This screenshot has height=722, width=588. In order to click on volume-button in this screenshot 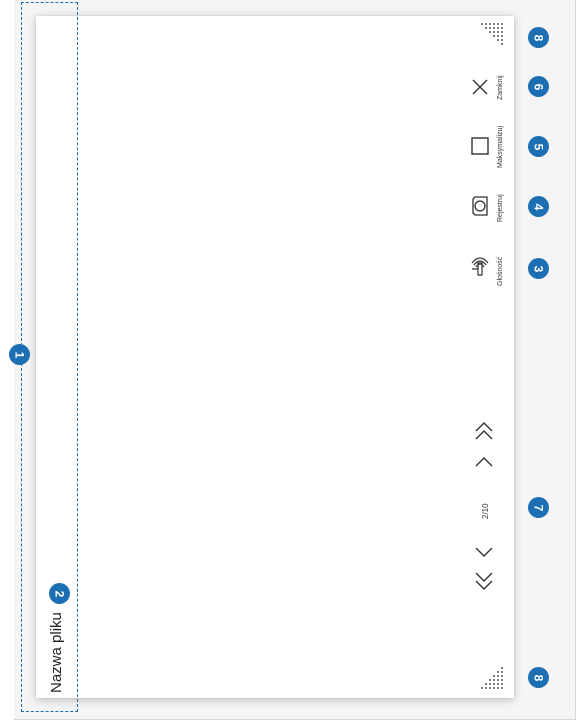, I will do `click(480, 269)`.